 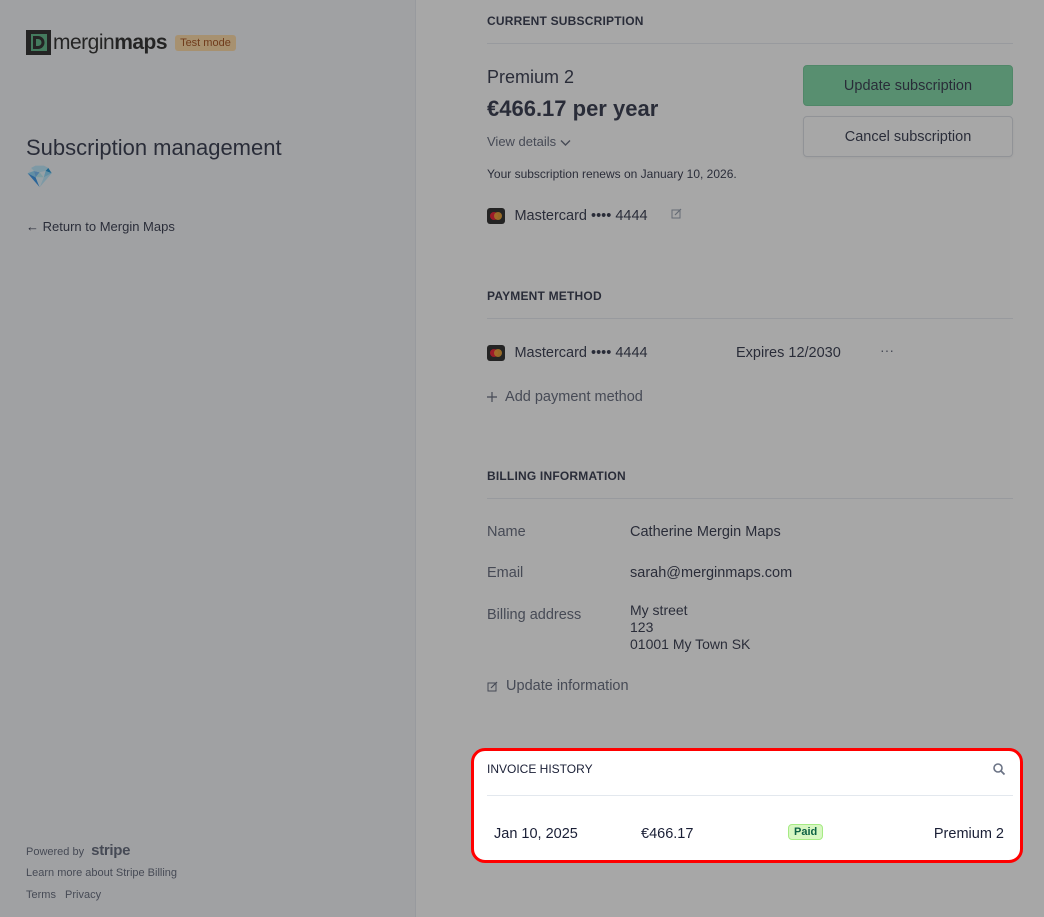 I want to click on update-information-button: Update information, so click(x=558, y=686).